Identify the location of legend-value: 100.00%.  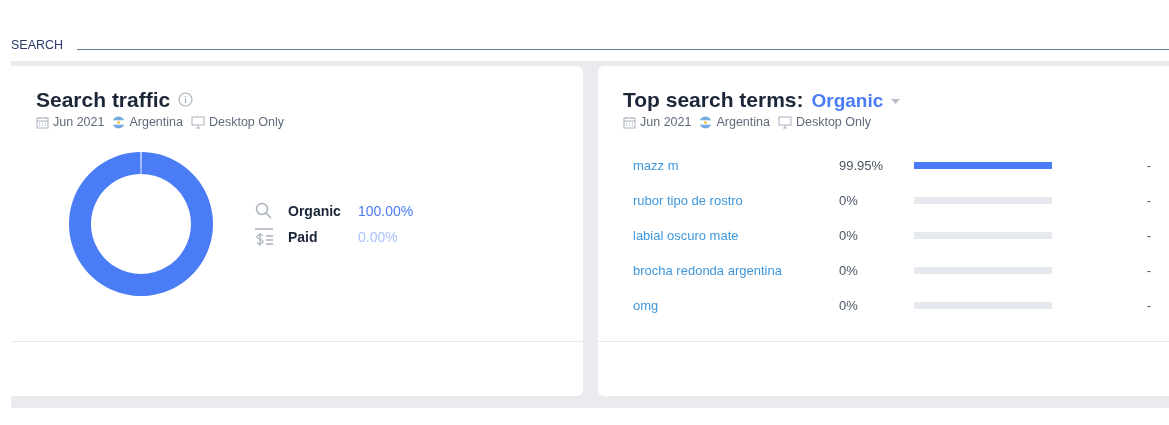
(386, 211).